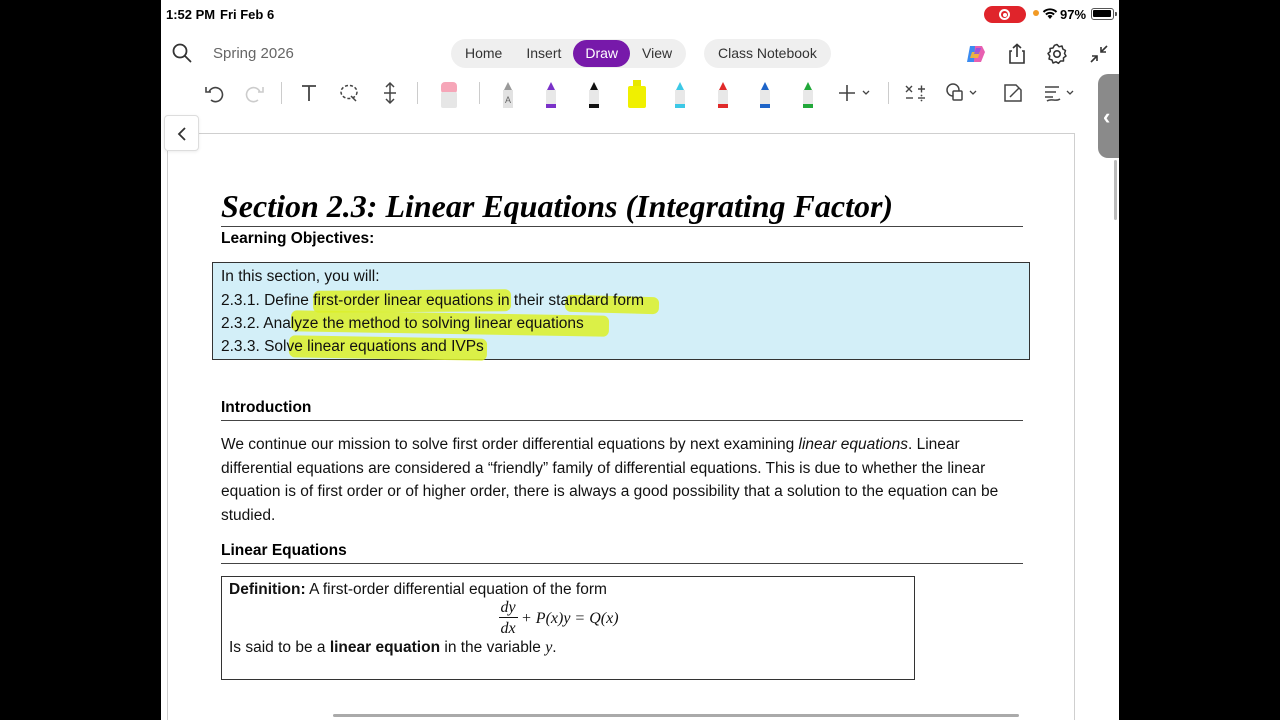 The width and height of the screenshot is (1280, 720). What do you see at coordinates (191, 14) in the screenshot?
I see `status-time: 1:52 PM` at bounding box center [191, 14].